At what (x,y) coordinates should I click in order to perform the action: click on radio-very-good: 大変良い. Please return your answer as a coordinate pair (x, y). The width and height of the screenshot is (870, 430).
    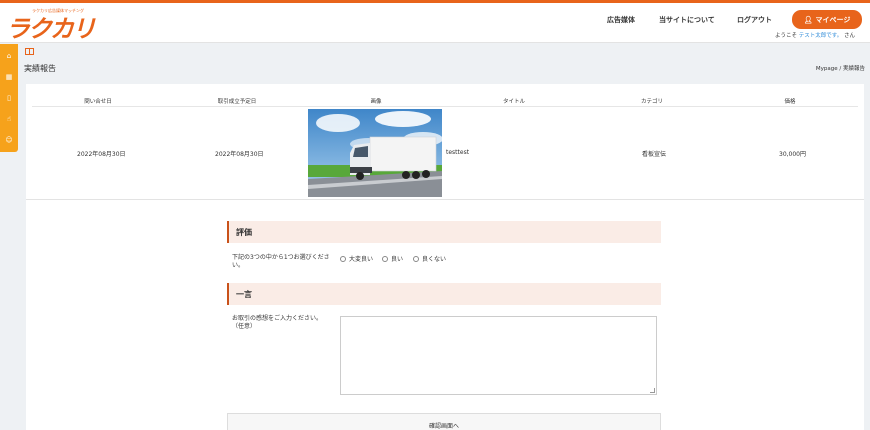
    Looking at the image, I should click on (356, 258).